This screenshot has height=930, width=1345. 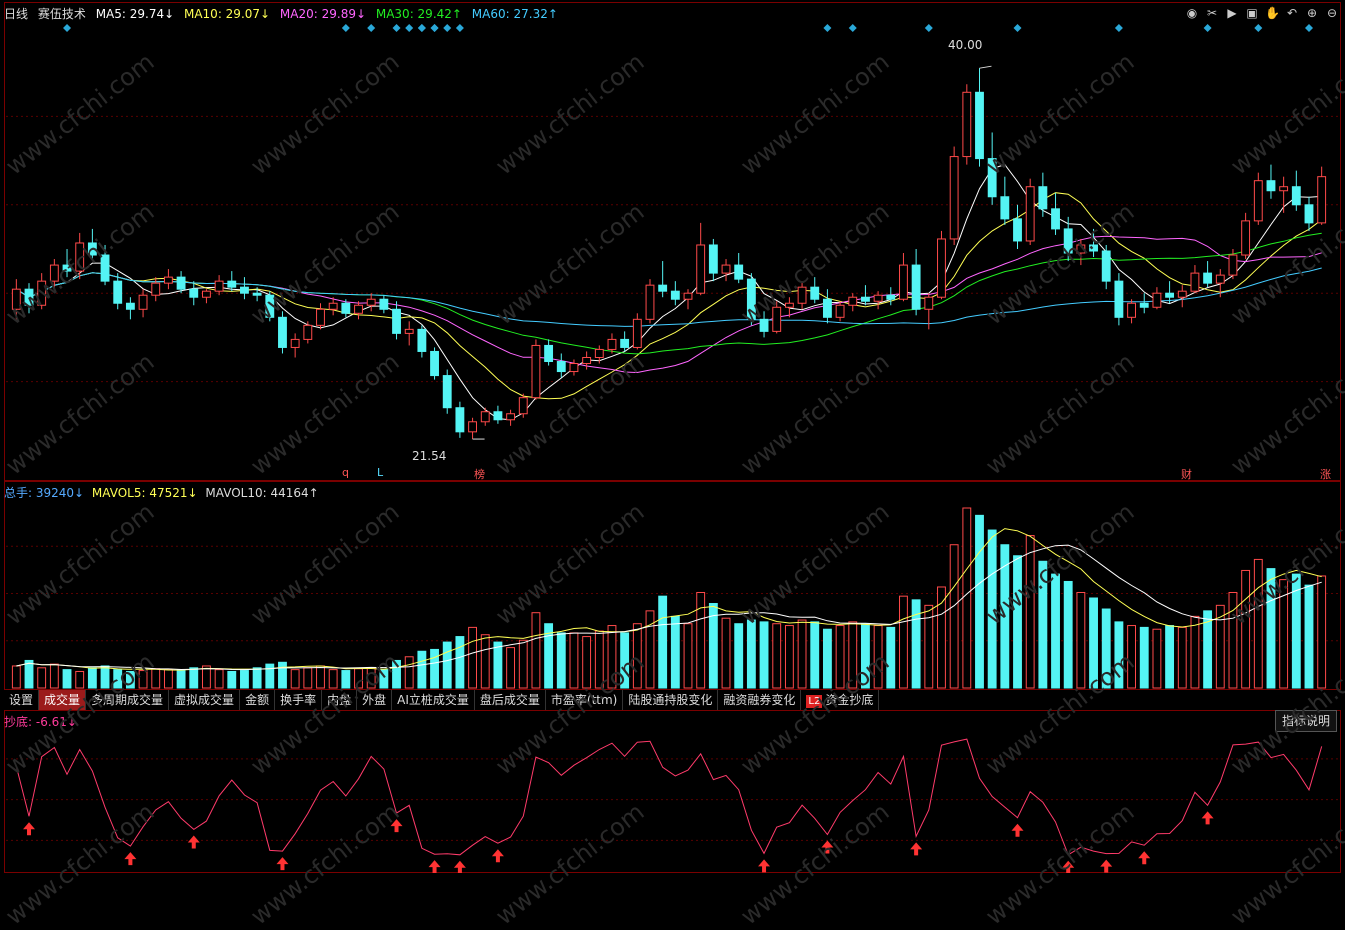 What do you see at coordinates (1252, 13) in the screenshot?
I see `lock-icon: ▣` at bounding box center [1252, 13].